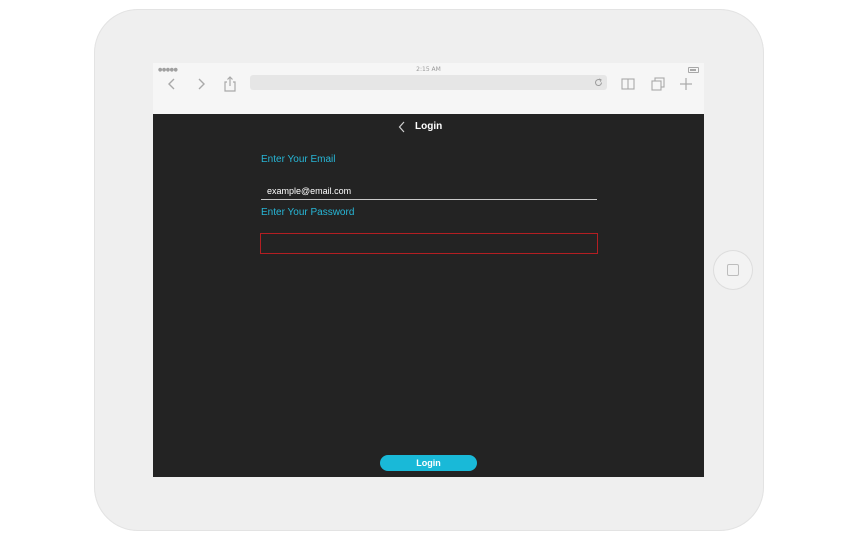 Image resolution: width=860 pixels, height=537 pixels. I want to click on home-button, so click(733, 270).